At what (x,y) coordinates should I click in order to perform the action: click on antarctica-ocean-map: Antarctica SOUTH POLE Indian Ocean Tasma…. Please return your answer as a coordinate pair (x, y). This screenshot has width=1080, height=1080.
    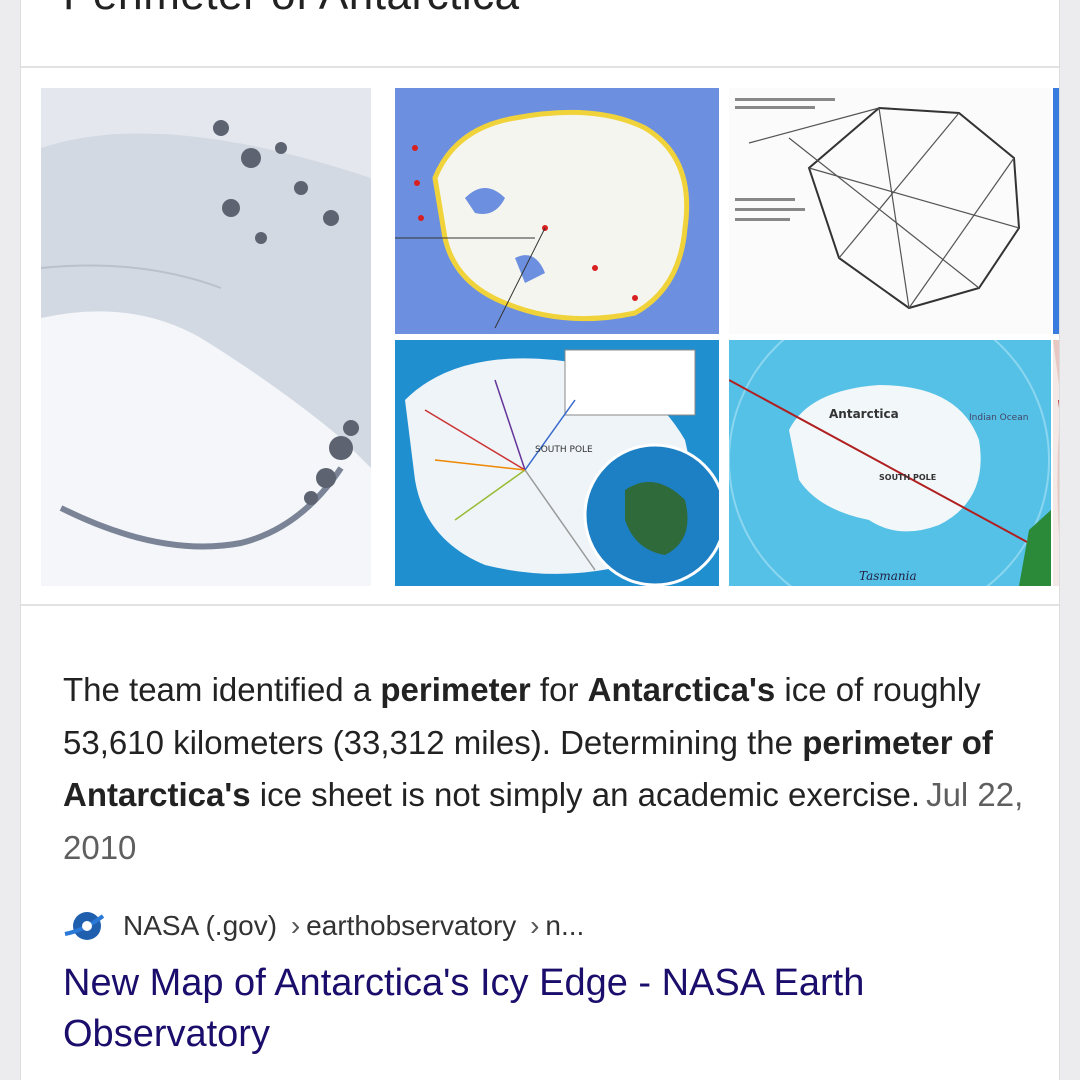
    Looking at the image, I should click on (890, 463).